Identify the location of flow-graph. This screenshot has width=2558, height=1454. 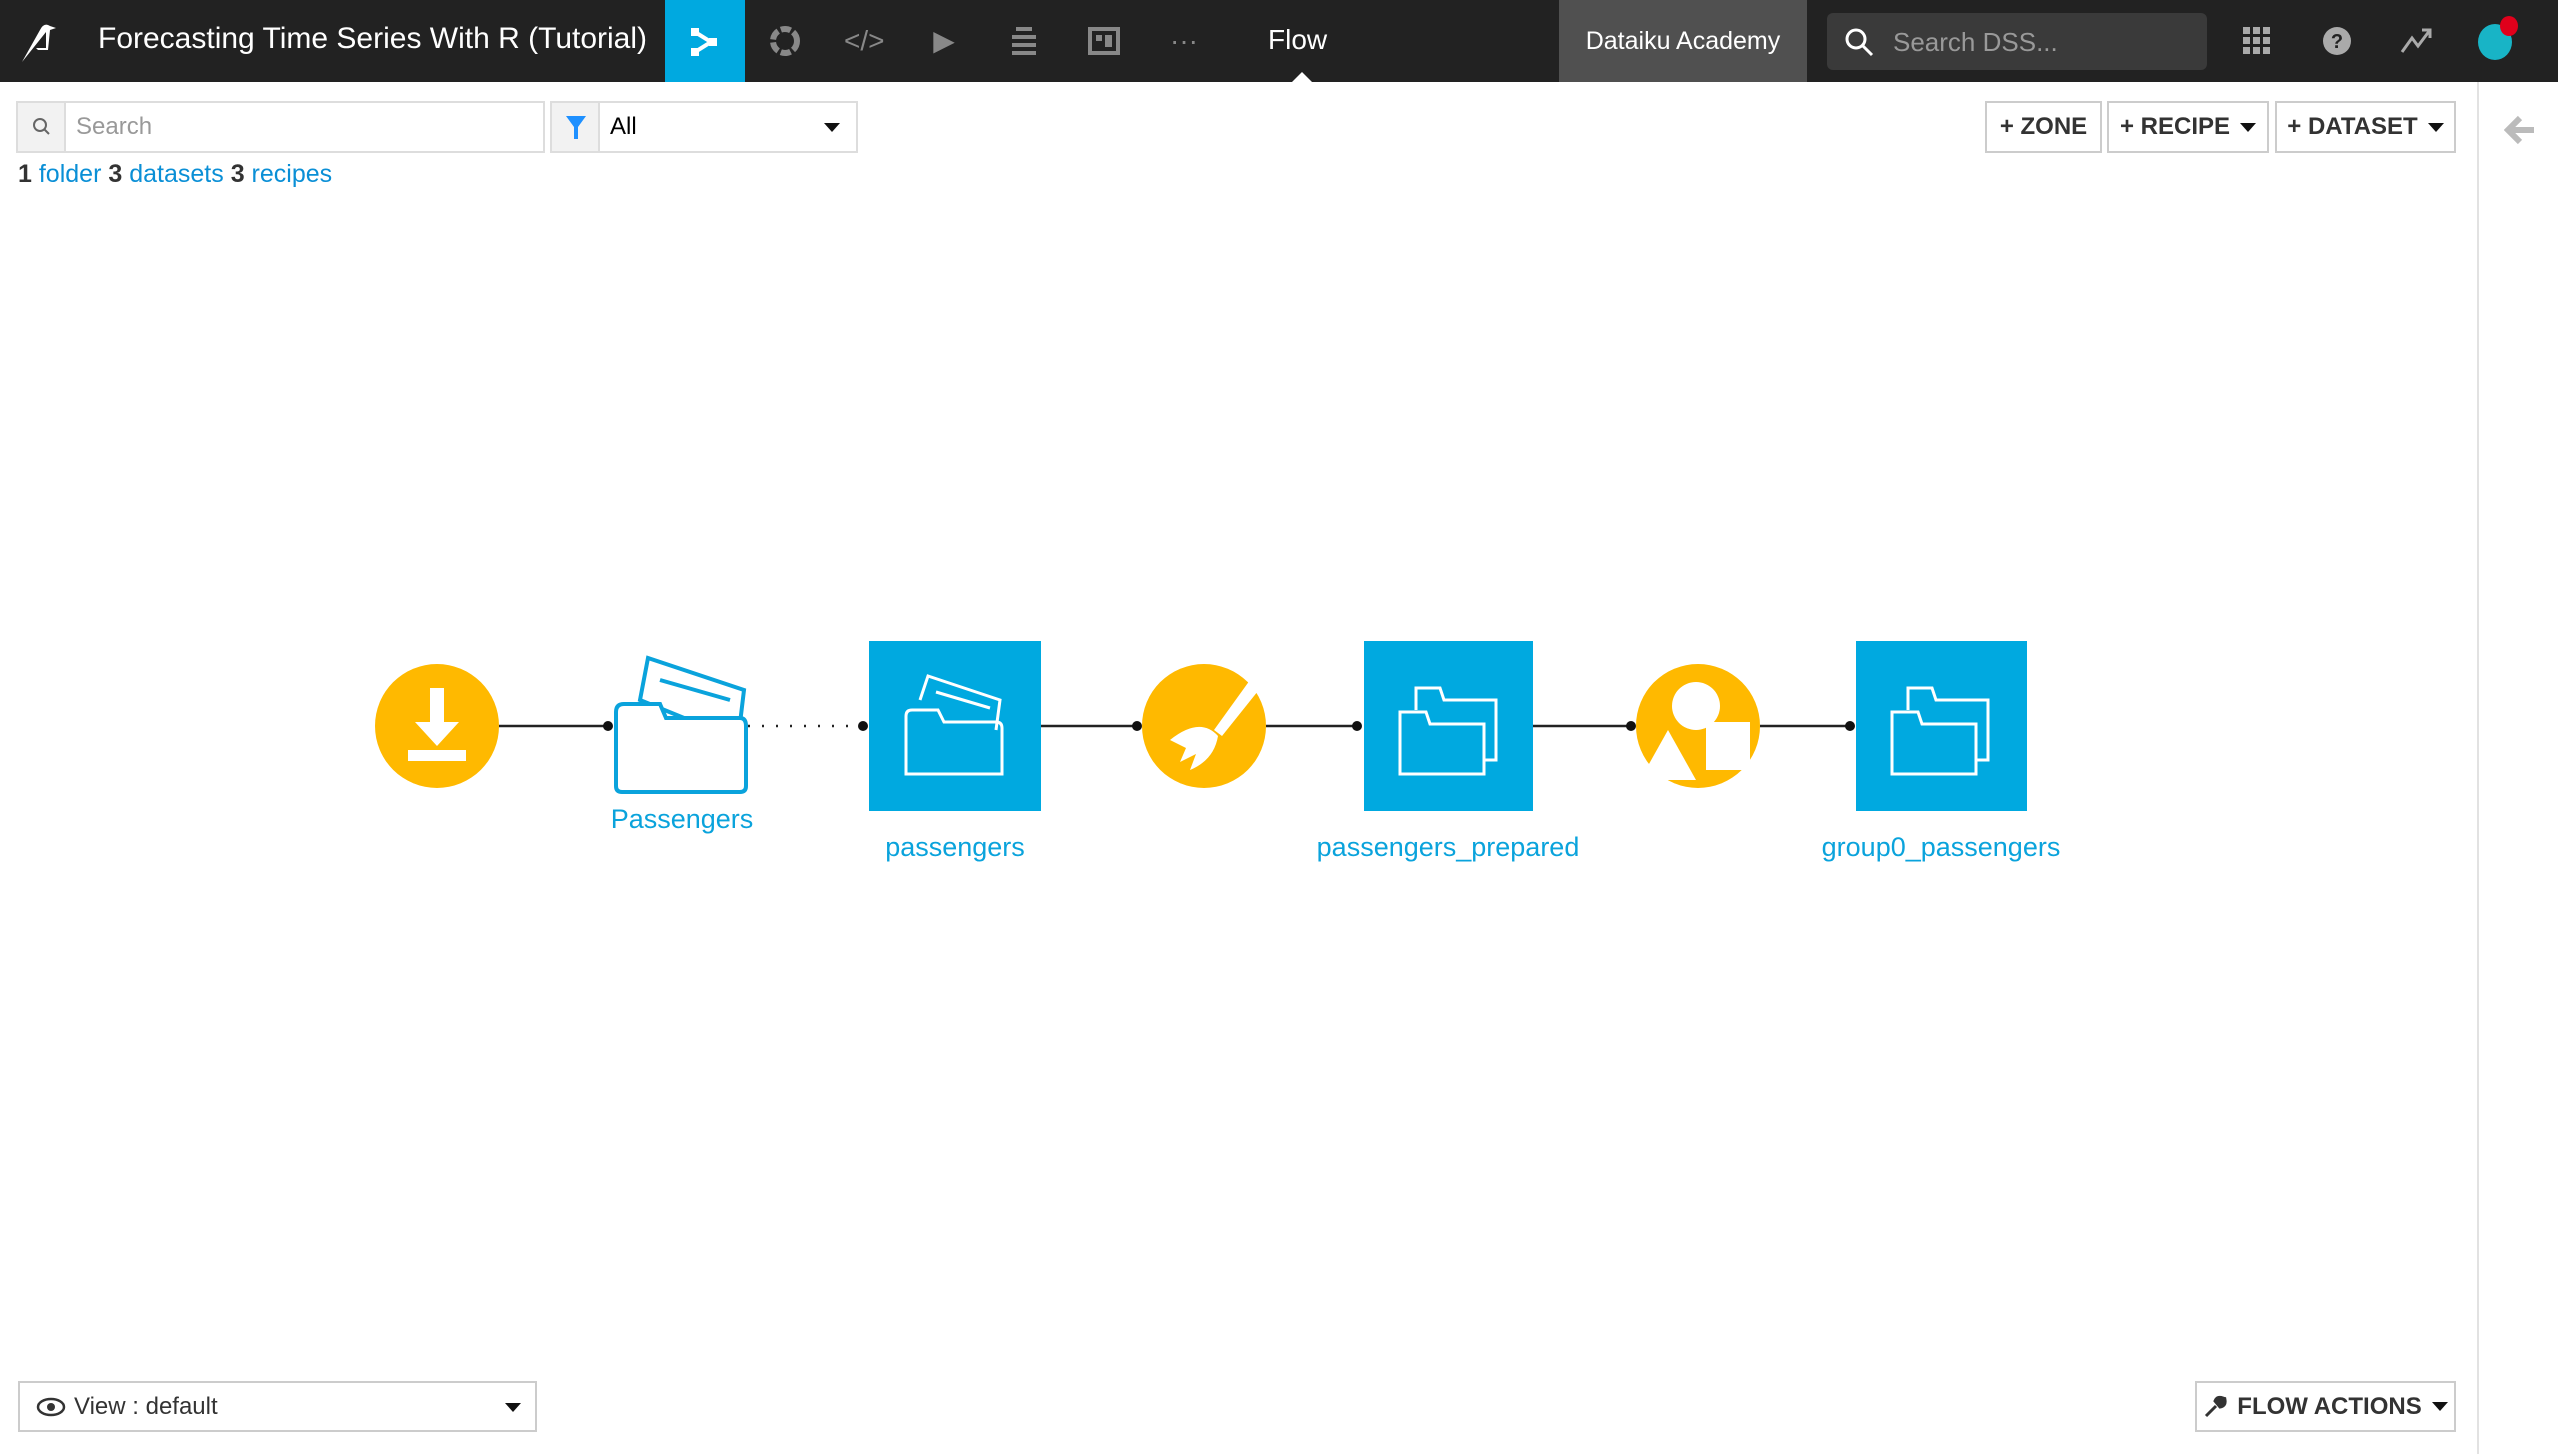
(1201, 726).